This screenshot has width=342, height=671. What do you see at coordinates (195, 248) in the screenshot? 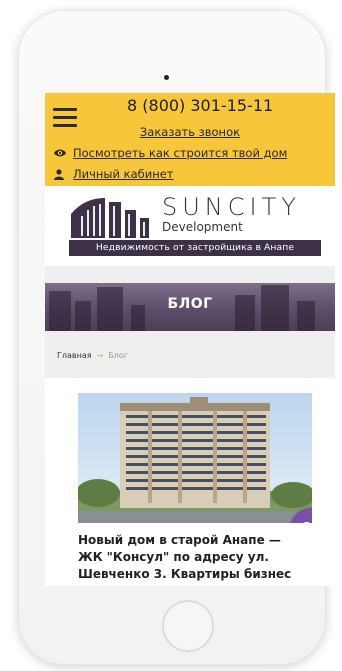
I see `tagline: Недвижимость от застройщика в Анапе` at bounding box center [195, 248].